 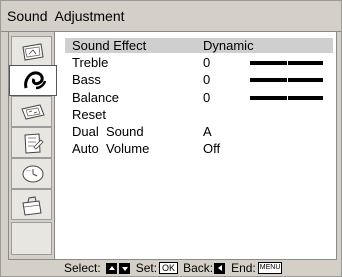 I want to click on picture-icon, so click(x=33, y=52).